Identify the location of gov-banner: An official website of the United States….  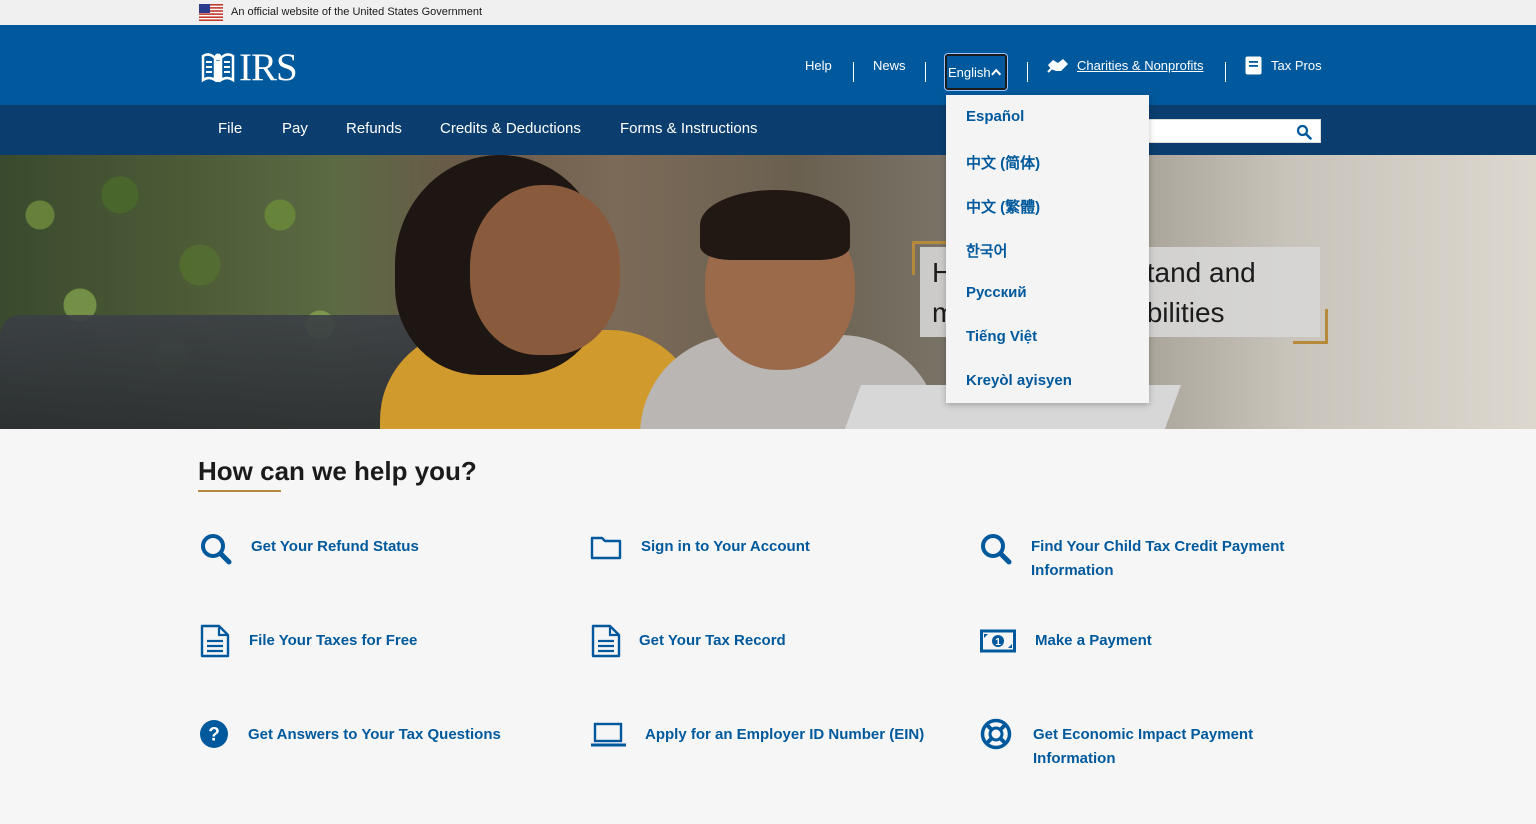
(768, 12).